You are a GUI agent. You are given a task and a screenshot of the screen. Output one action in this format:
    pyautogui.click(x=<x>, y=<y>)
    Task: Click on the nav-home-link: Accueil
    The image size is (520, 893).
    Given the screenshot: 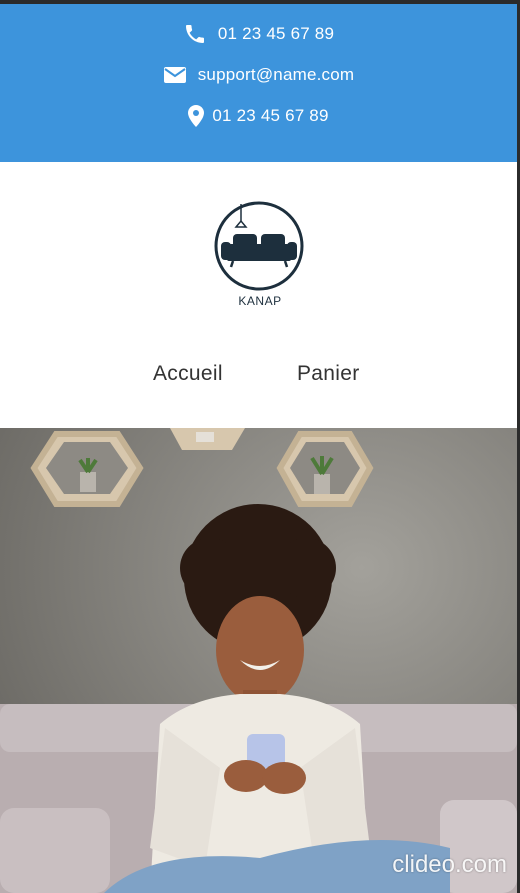 What is the action you would take?
    pyautogui.click(x=188, y=374)
    